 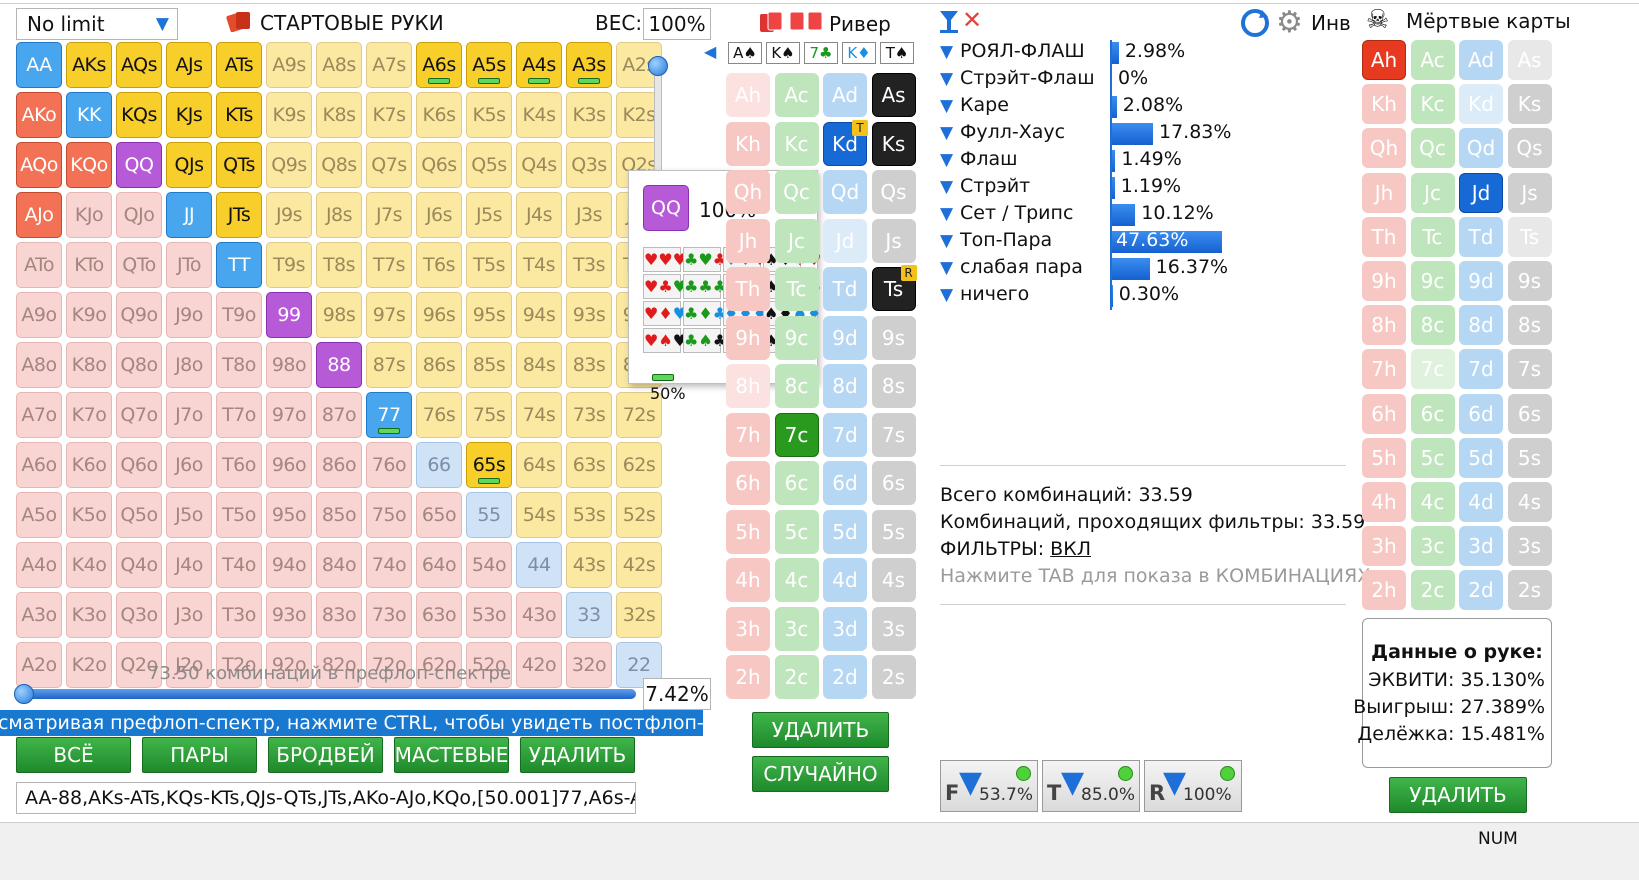 I want to click on board-card: 7d, so click(x=845, y=434).